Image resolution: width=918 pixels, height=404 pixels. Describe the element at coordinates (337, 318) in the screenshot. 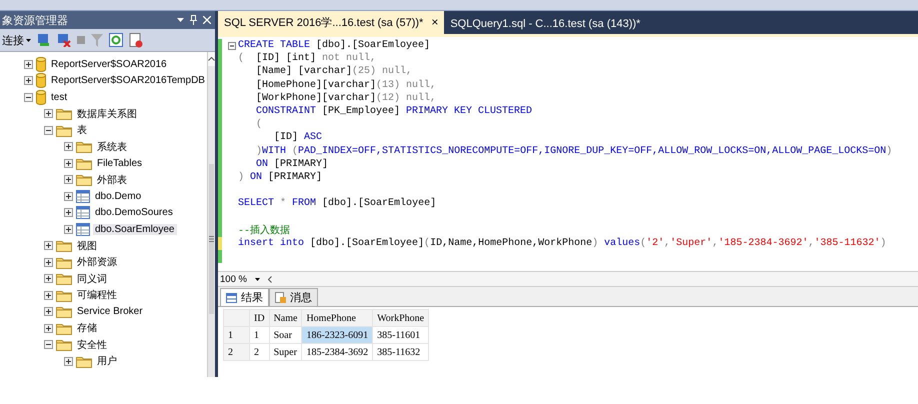

I see `column-header: HomePhone` at that location.